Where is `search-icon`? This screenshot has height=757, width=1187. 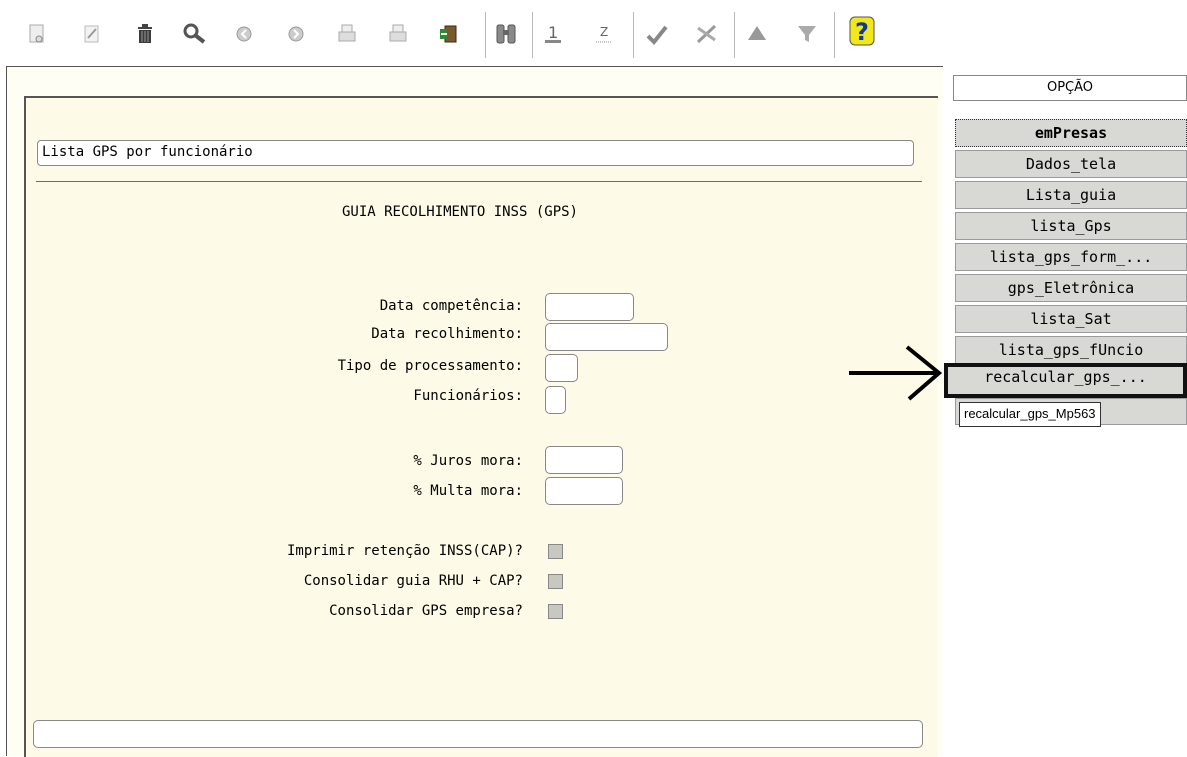
search-icon is located at coordinates (195, 34).